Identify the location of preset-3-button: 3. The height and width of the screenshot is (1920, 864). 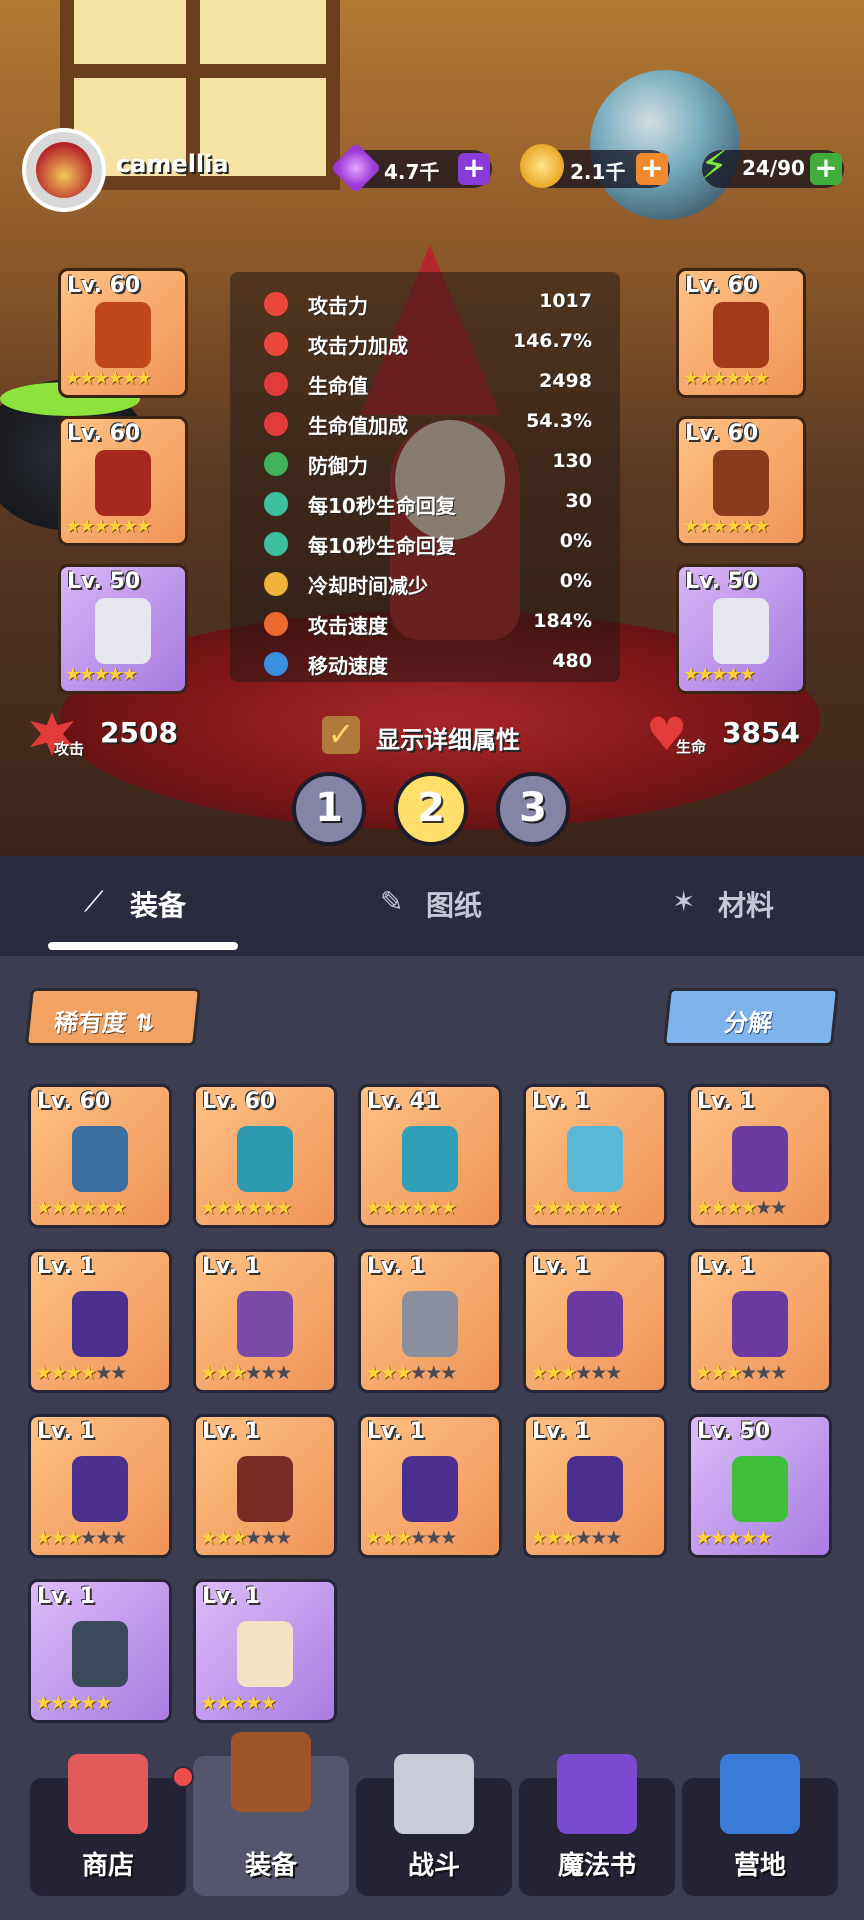
(533, 809).